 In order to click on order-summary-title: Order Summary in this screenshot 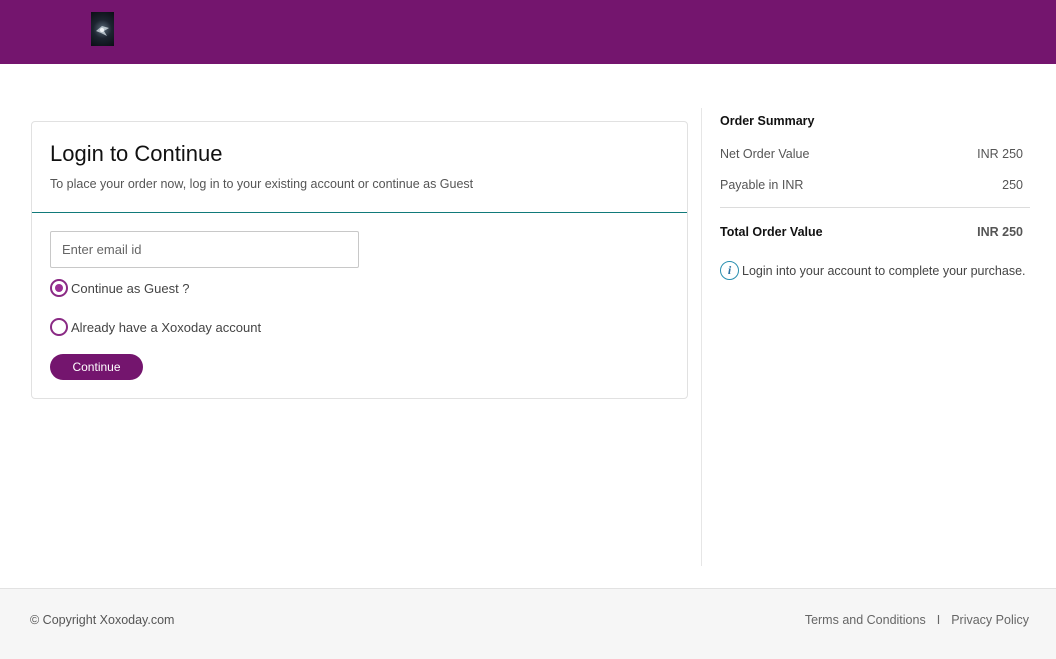, I will do `click(767, 121)`.